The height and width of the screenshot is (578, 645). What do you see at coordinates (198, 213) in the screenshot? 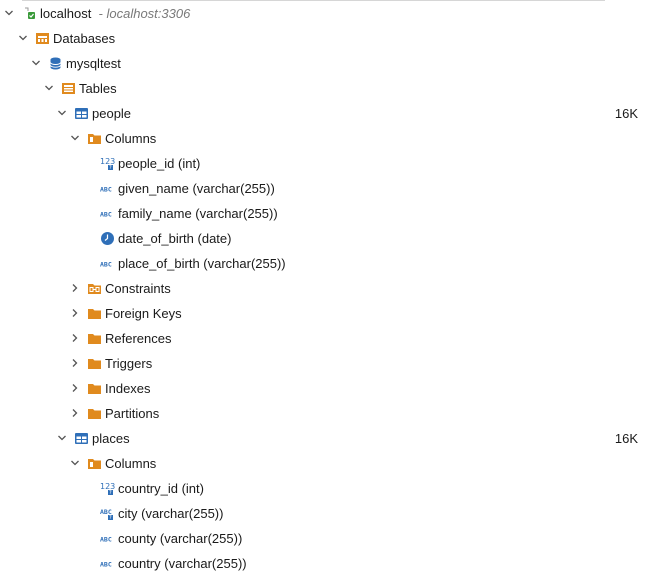
I see `column-label: family_name (varchar(255))` at bounding box center [198, 213].